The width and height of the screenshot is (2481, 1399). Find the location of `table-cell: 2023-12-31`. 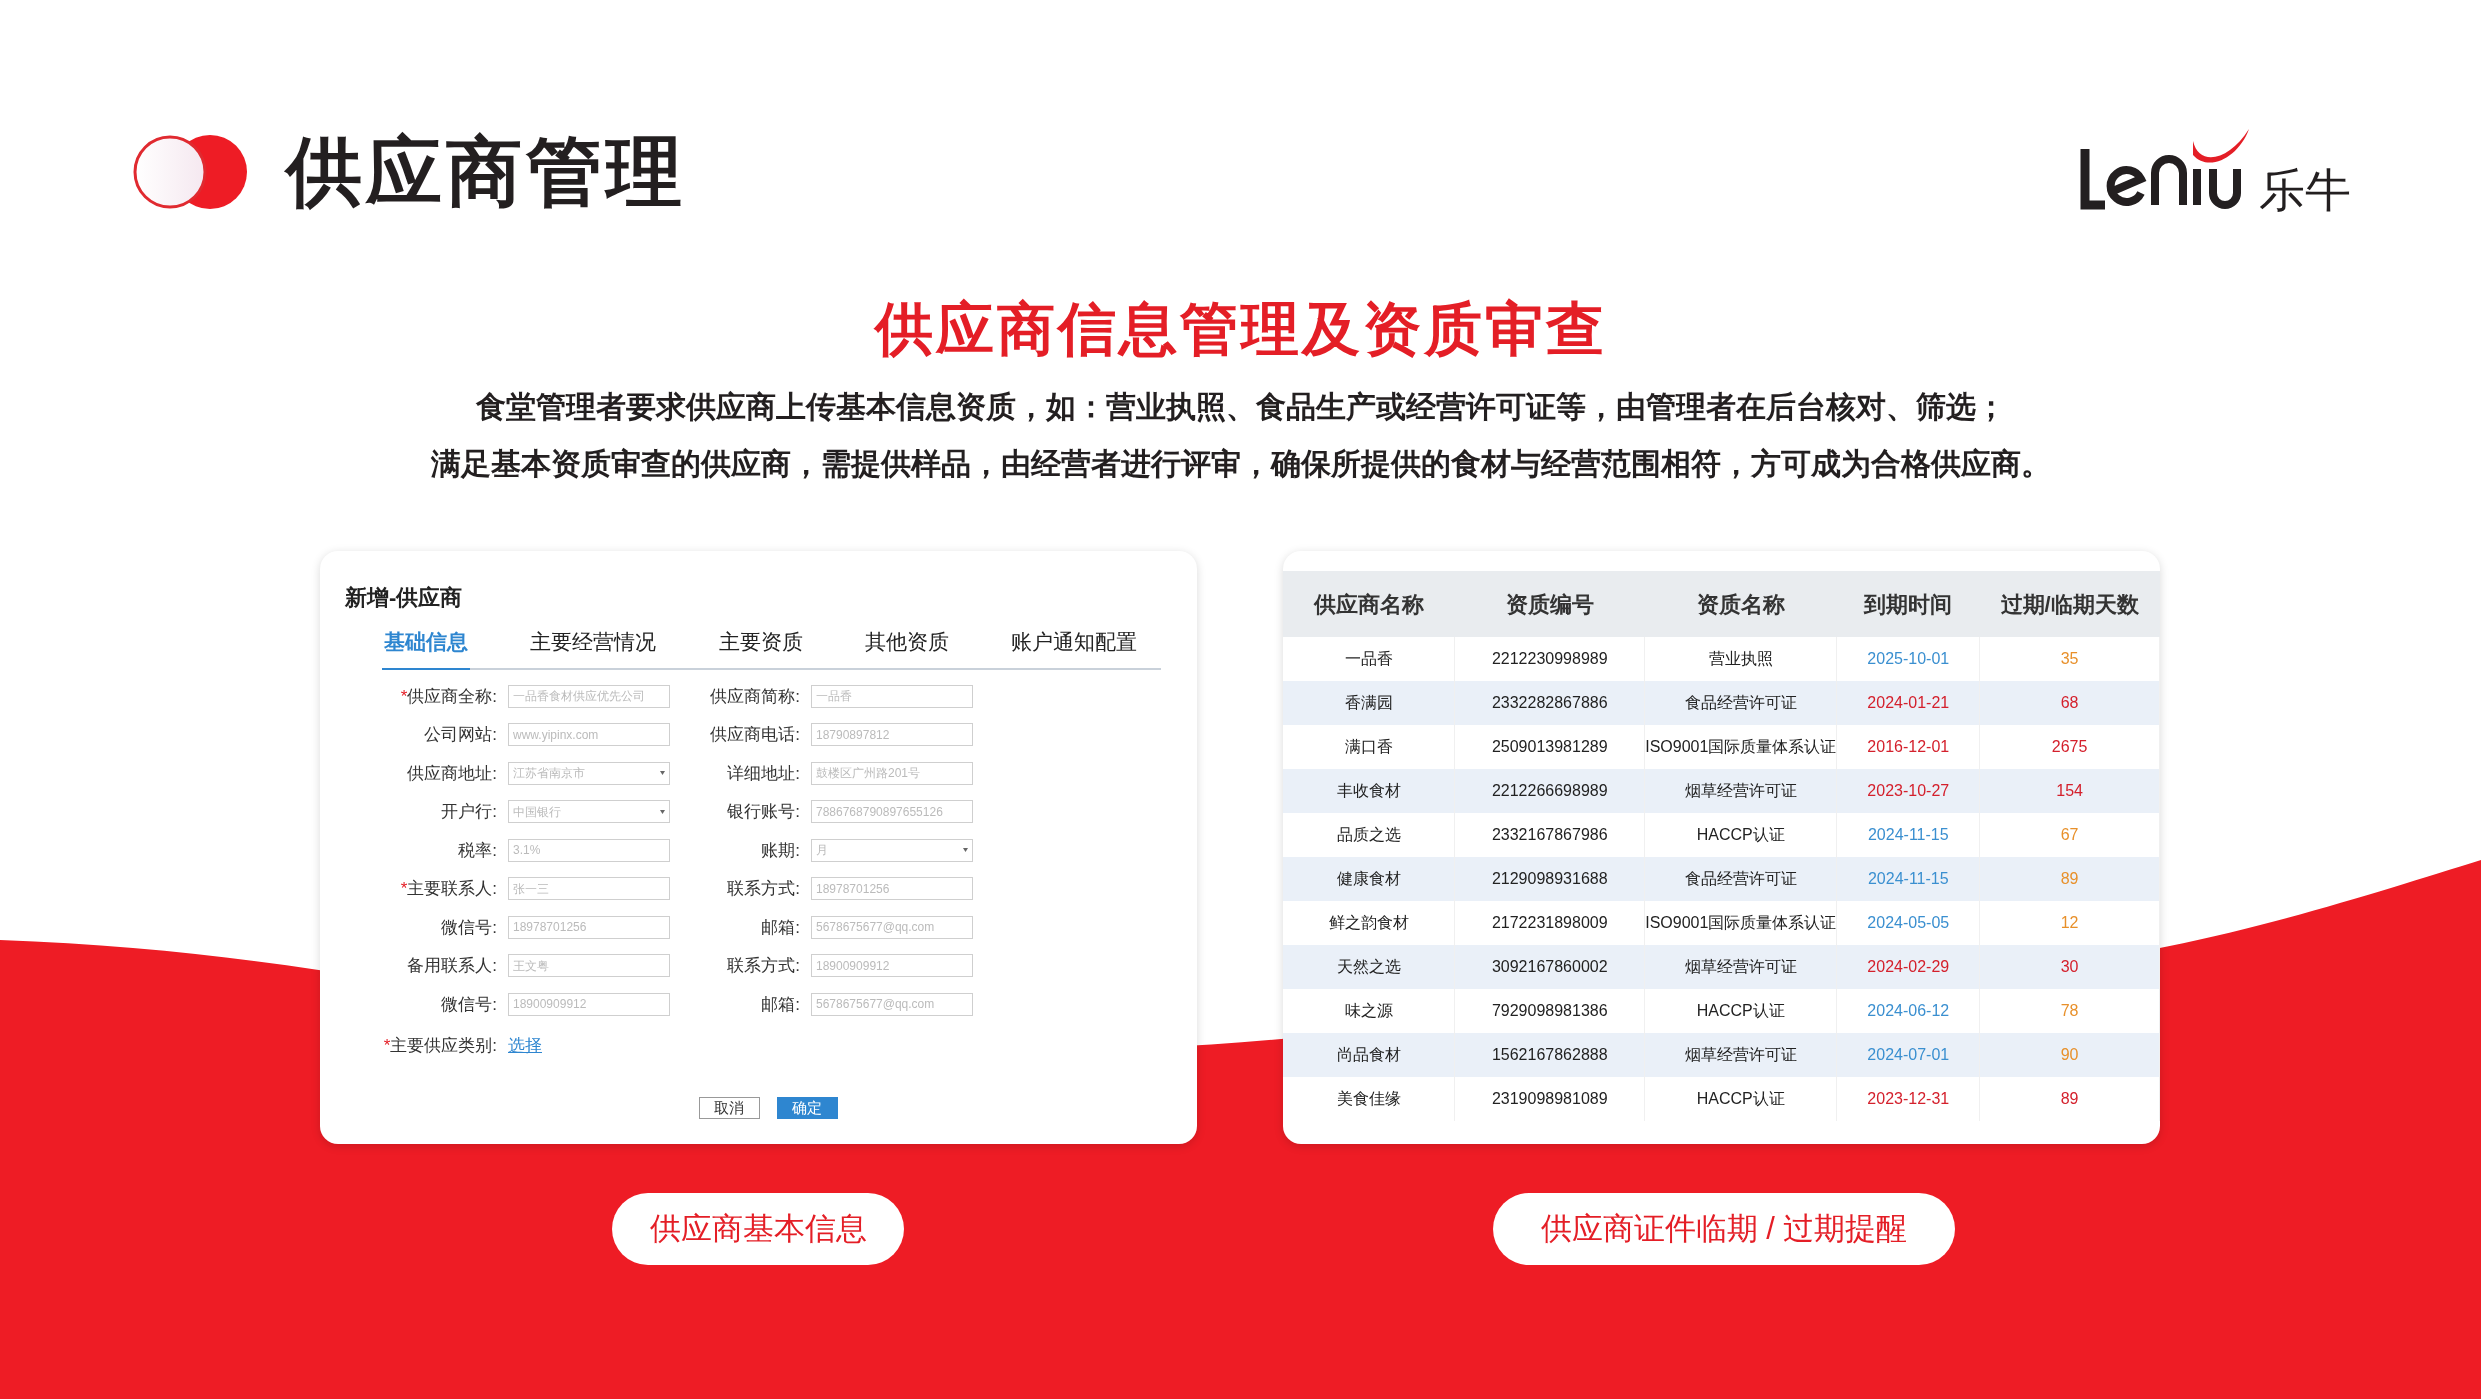

table-cell: 2023-12-31 is located at coordinates (1908, 1099).